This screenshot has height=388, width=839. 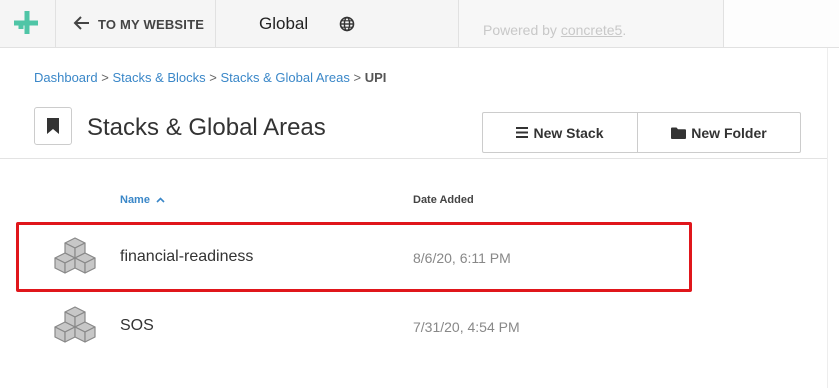 I want to click on breadcrumb-current: UPI, so click(x=375, y=77).